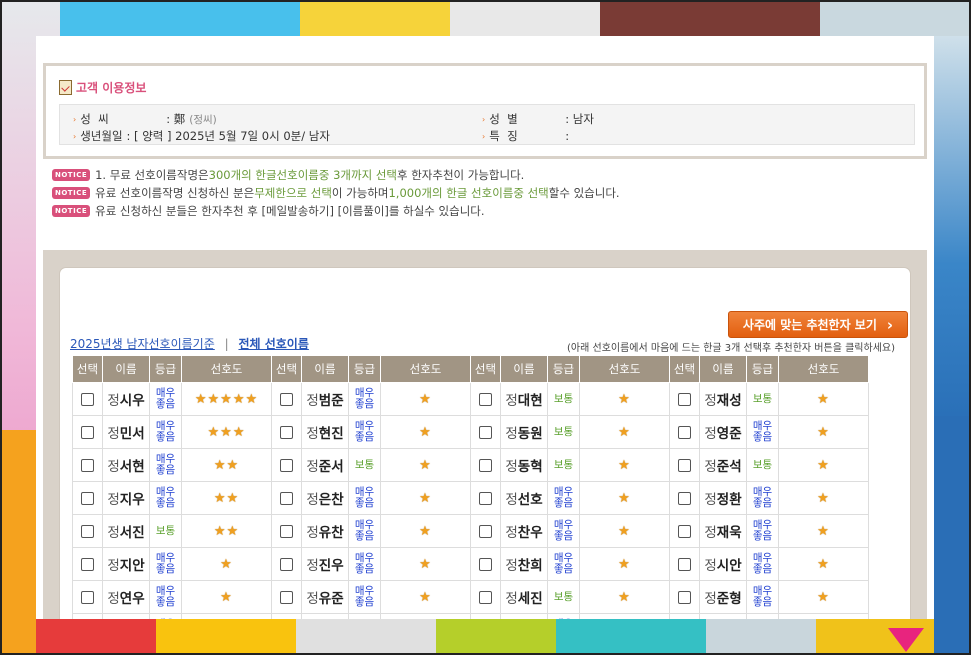  What do you see at coordinates (126, 498) in the screenshot?
I see `name-cell: 정지우` at bounding box center [126, 498].